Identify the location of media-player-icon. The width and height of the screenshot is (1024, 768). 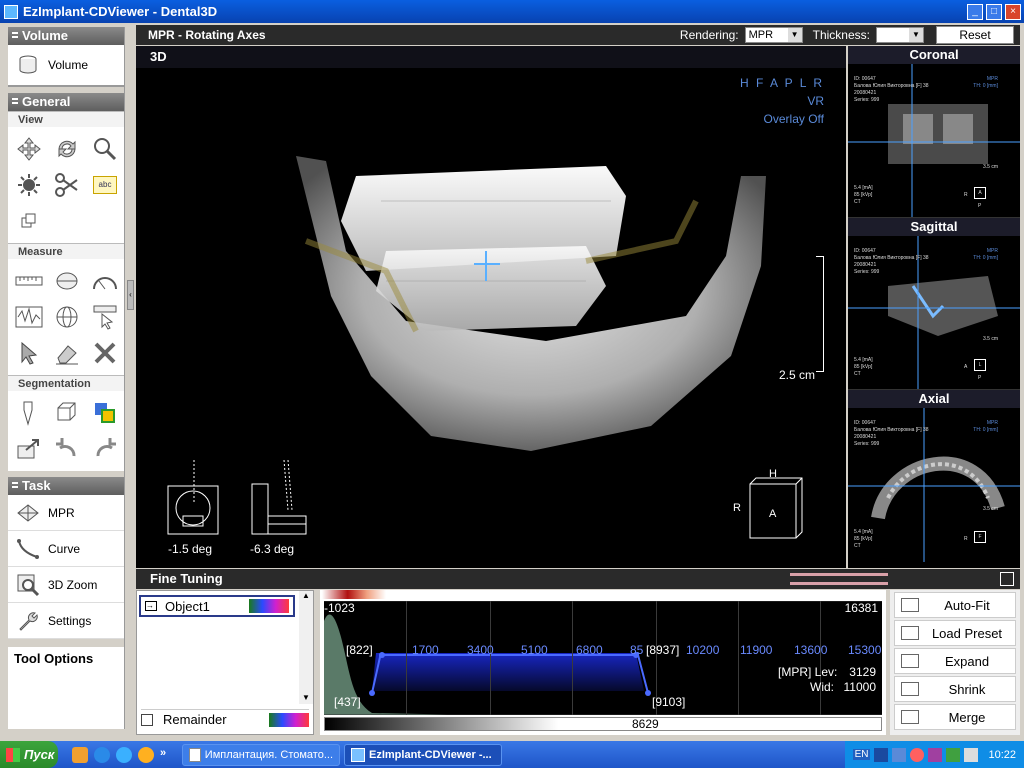
(146, 754).